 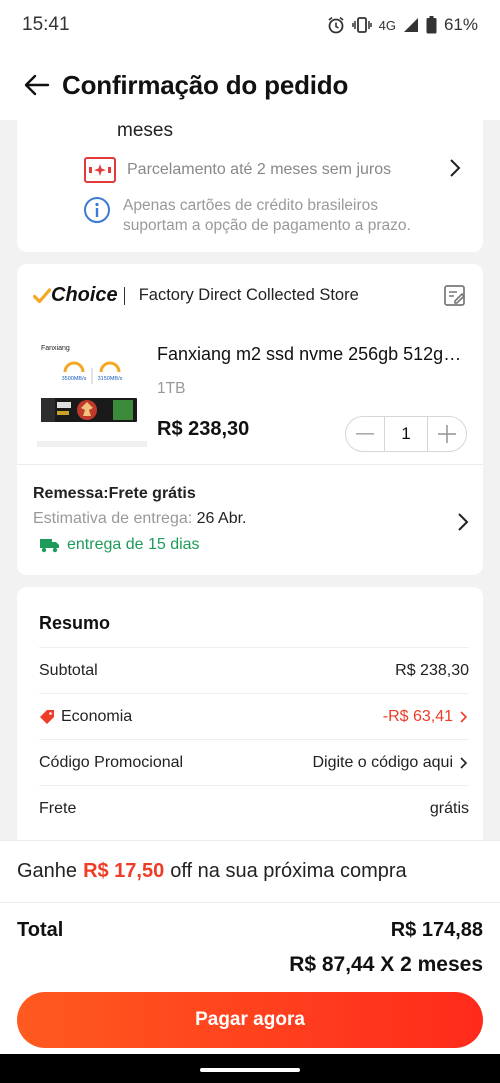 I want to click on info-icon, so click(x=97, y=210).